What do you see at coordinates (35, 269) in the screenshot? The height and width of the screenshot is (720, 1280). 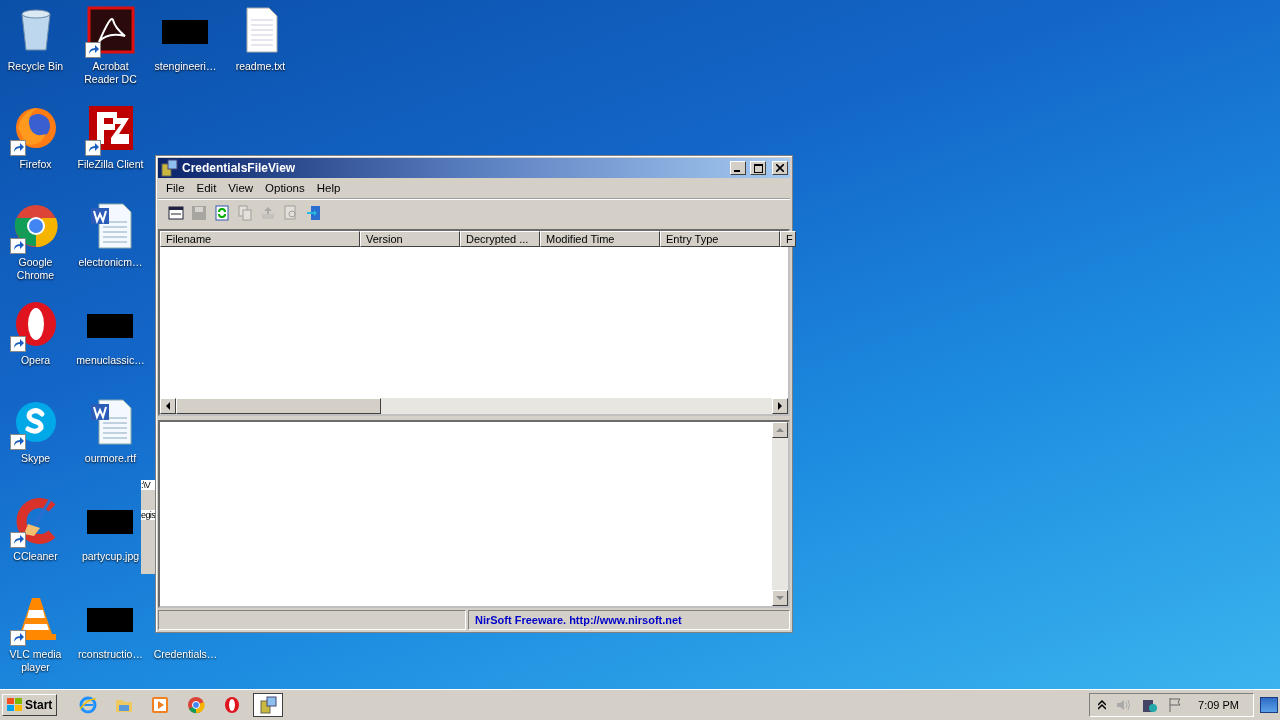 I see `desktop-icon-label: Google Chrome` at bounding box center [35, 269].